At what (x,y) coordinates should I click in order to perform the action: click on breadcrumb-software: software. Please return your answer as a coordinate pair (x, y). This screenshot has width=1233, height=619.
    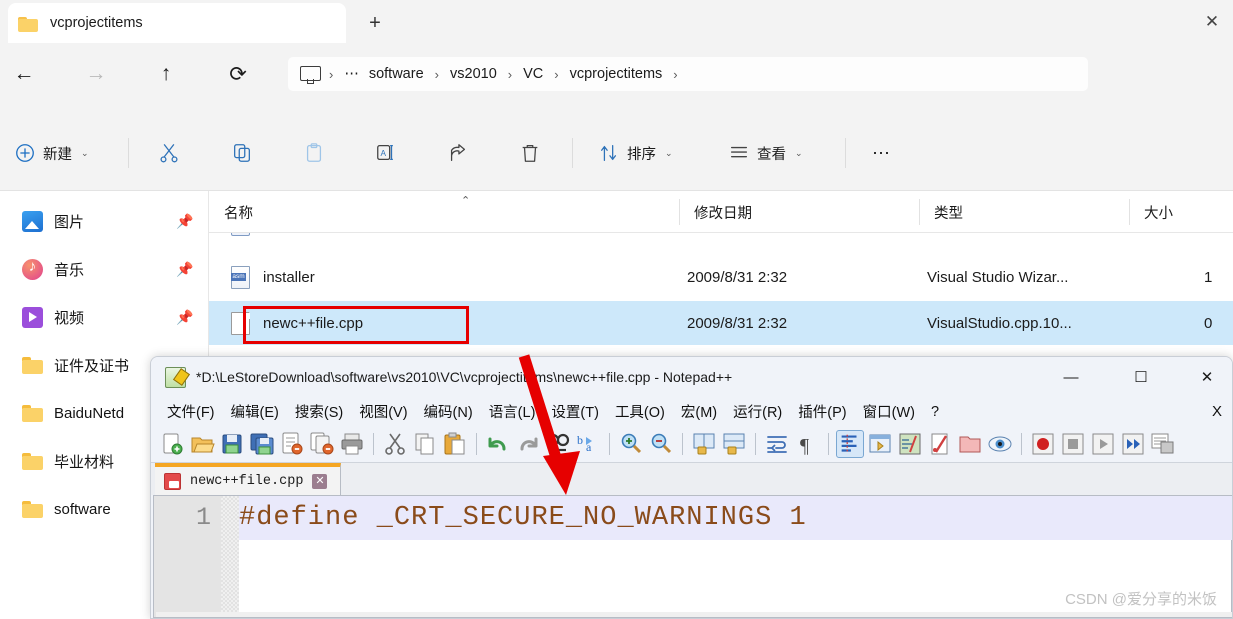
    Looking at the image, I should click on (396, 74).